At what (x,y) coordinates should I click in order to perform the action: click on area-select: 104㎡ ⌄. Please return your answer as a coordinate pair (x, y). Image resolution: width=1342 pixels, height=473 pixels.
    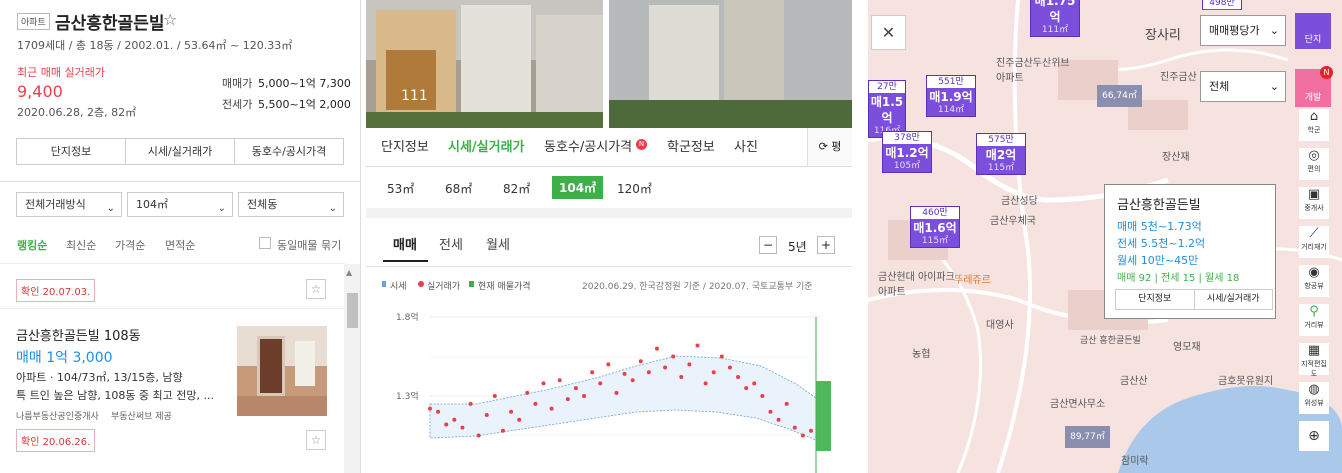
    Looking at the image, I should click on (180, 204).